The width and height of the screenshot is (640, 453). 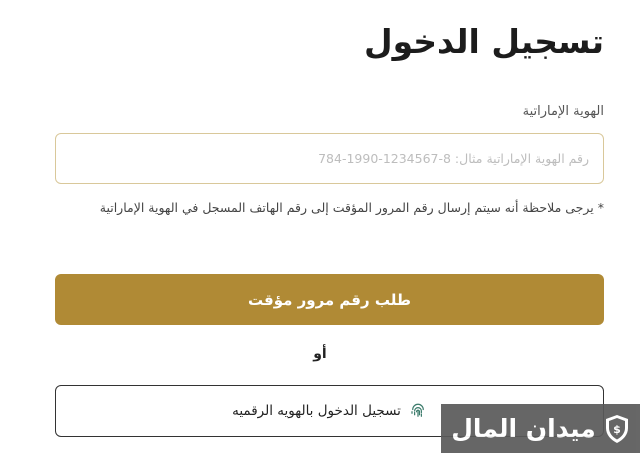 I want to click on request-otp-button: طلب رقم مرور مؤقت, so click(x=329, y=299).